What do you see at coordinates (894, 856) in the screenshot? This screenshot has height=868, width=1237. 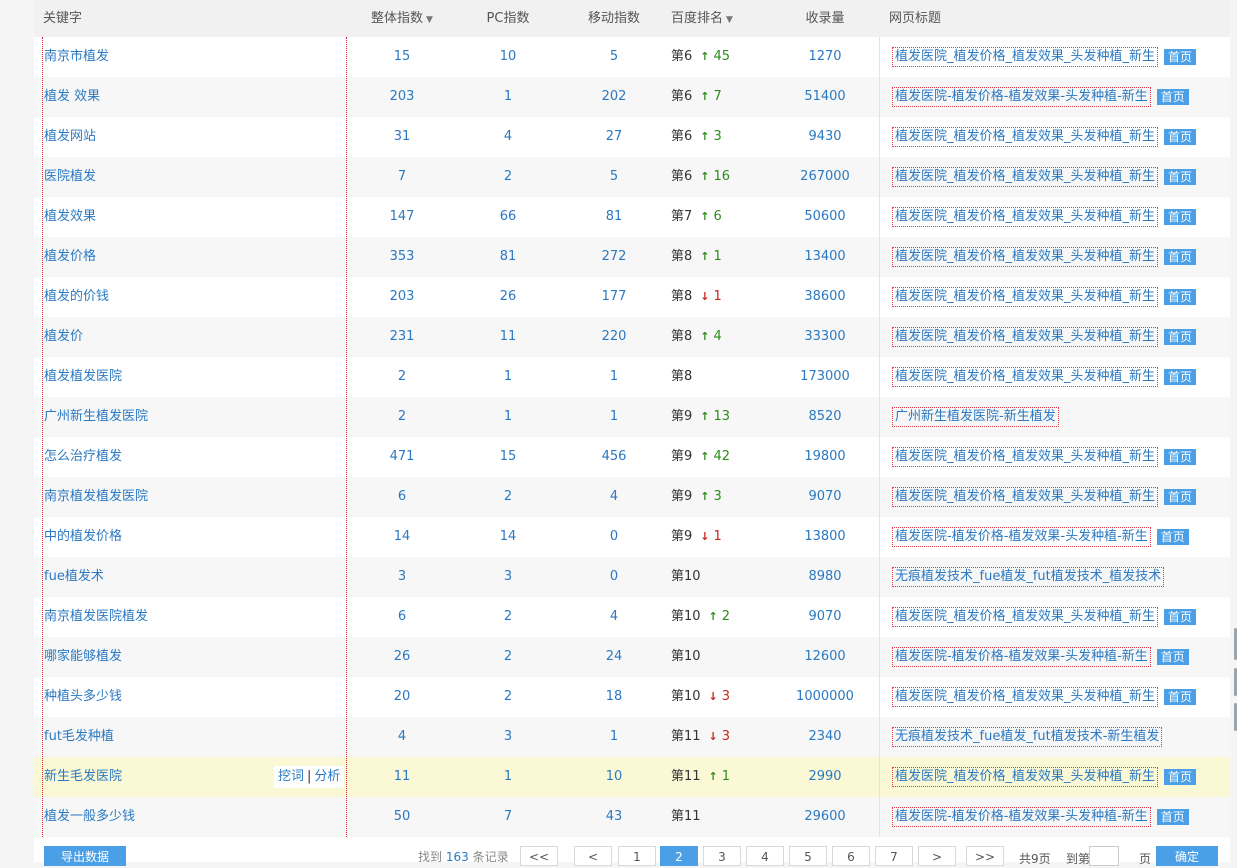 I see `pager-page-button: 7` at bounding box center [894, 856].